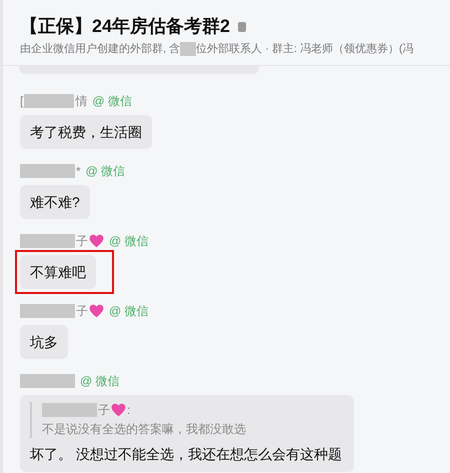  Describe the element at coordinates (125, 26) in the screenshot. I see `group-title: 【正保】24年房估备考群2` at that location.